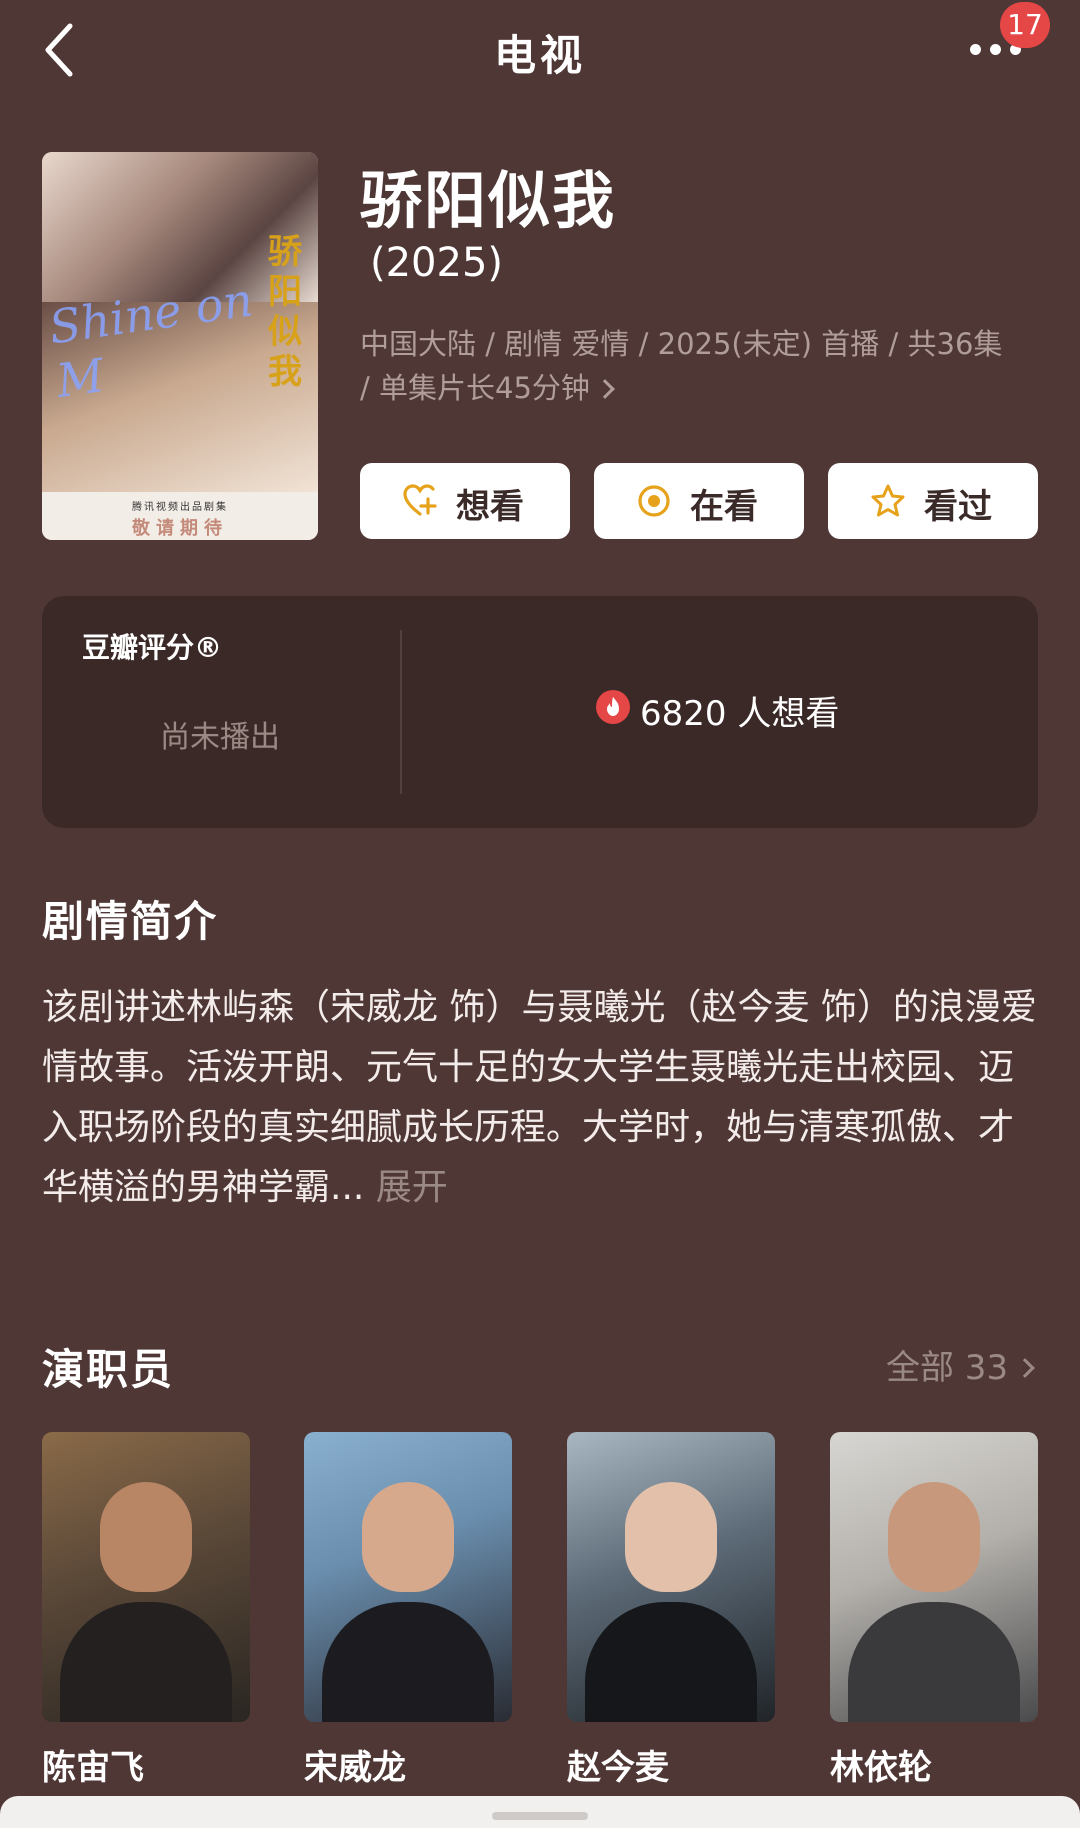 The width and height of the screenshot is (1080, 1828). What do you see at coordinates (488, 200) in the screenshot?
I see `show-title: 骄阳似我` at bounding box center [488, 200].